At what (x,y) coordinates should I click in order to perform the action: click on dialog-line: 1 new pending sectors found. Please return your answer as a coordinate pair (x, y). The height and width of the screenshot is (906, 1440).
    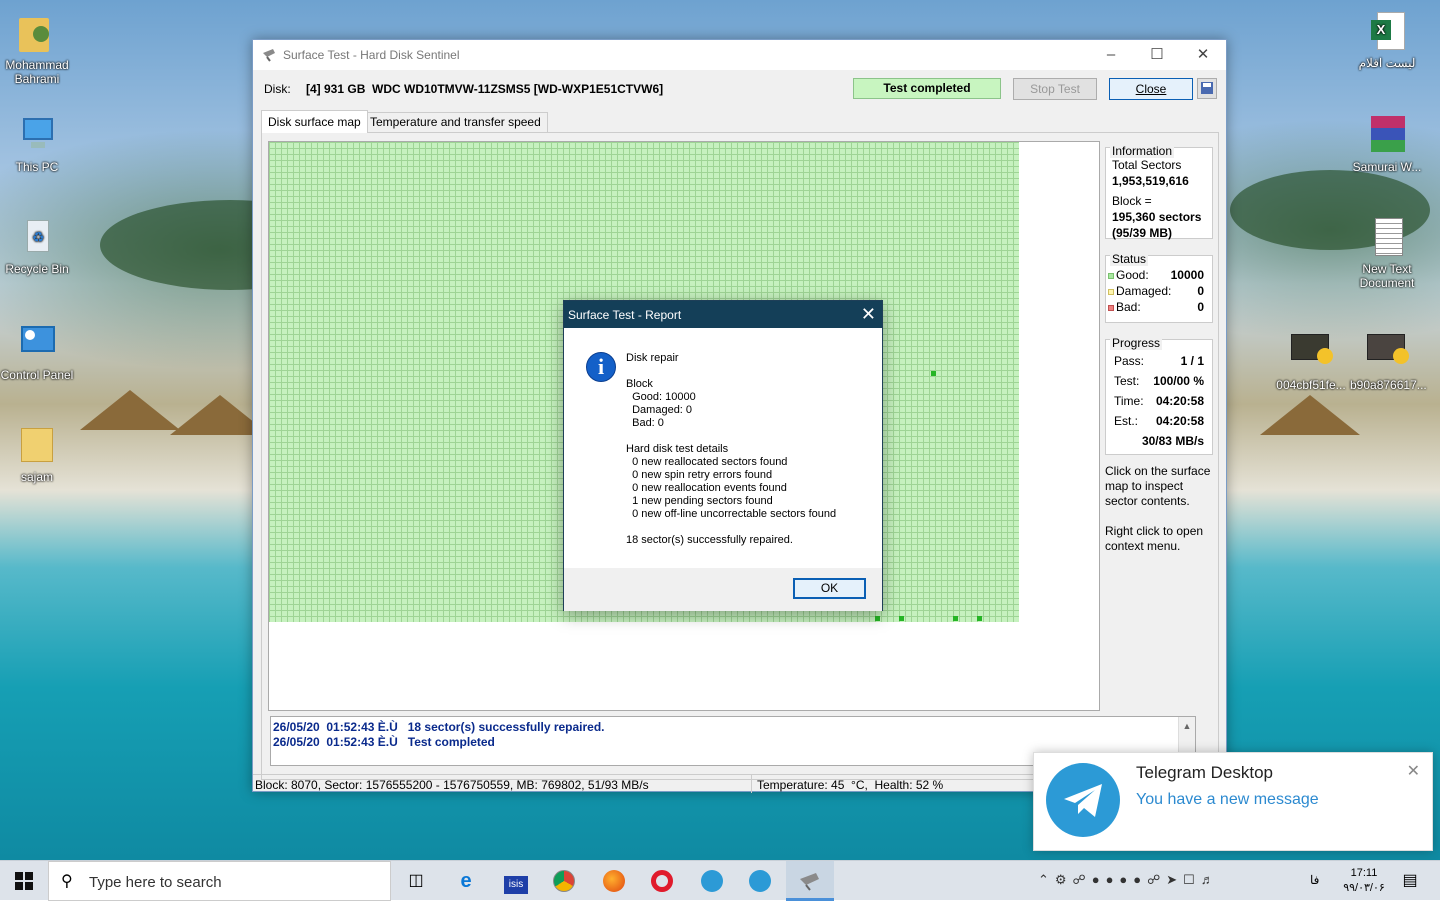
    Looking at the image, I should click on (699, 501).